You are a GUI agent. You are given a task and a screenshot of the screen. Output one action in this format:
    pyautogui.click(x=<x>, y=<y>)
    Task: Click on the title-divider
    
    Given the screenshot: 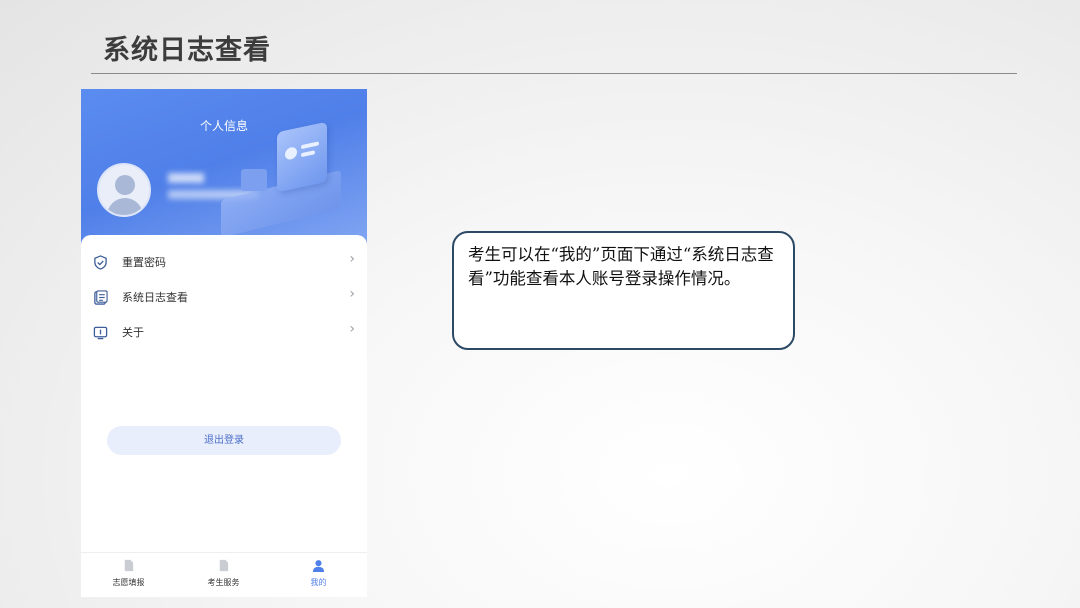 What is the action you would take?
    pyautogui.click(x=554, y=73)
    